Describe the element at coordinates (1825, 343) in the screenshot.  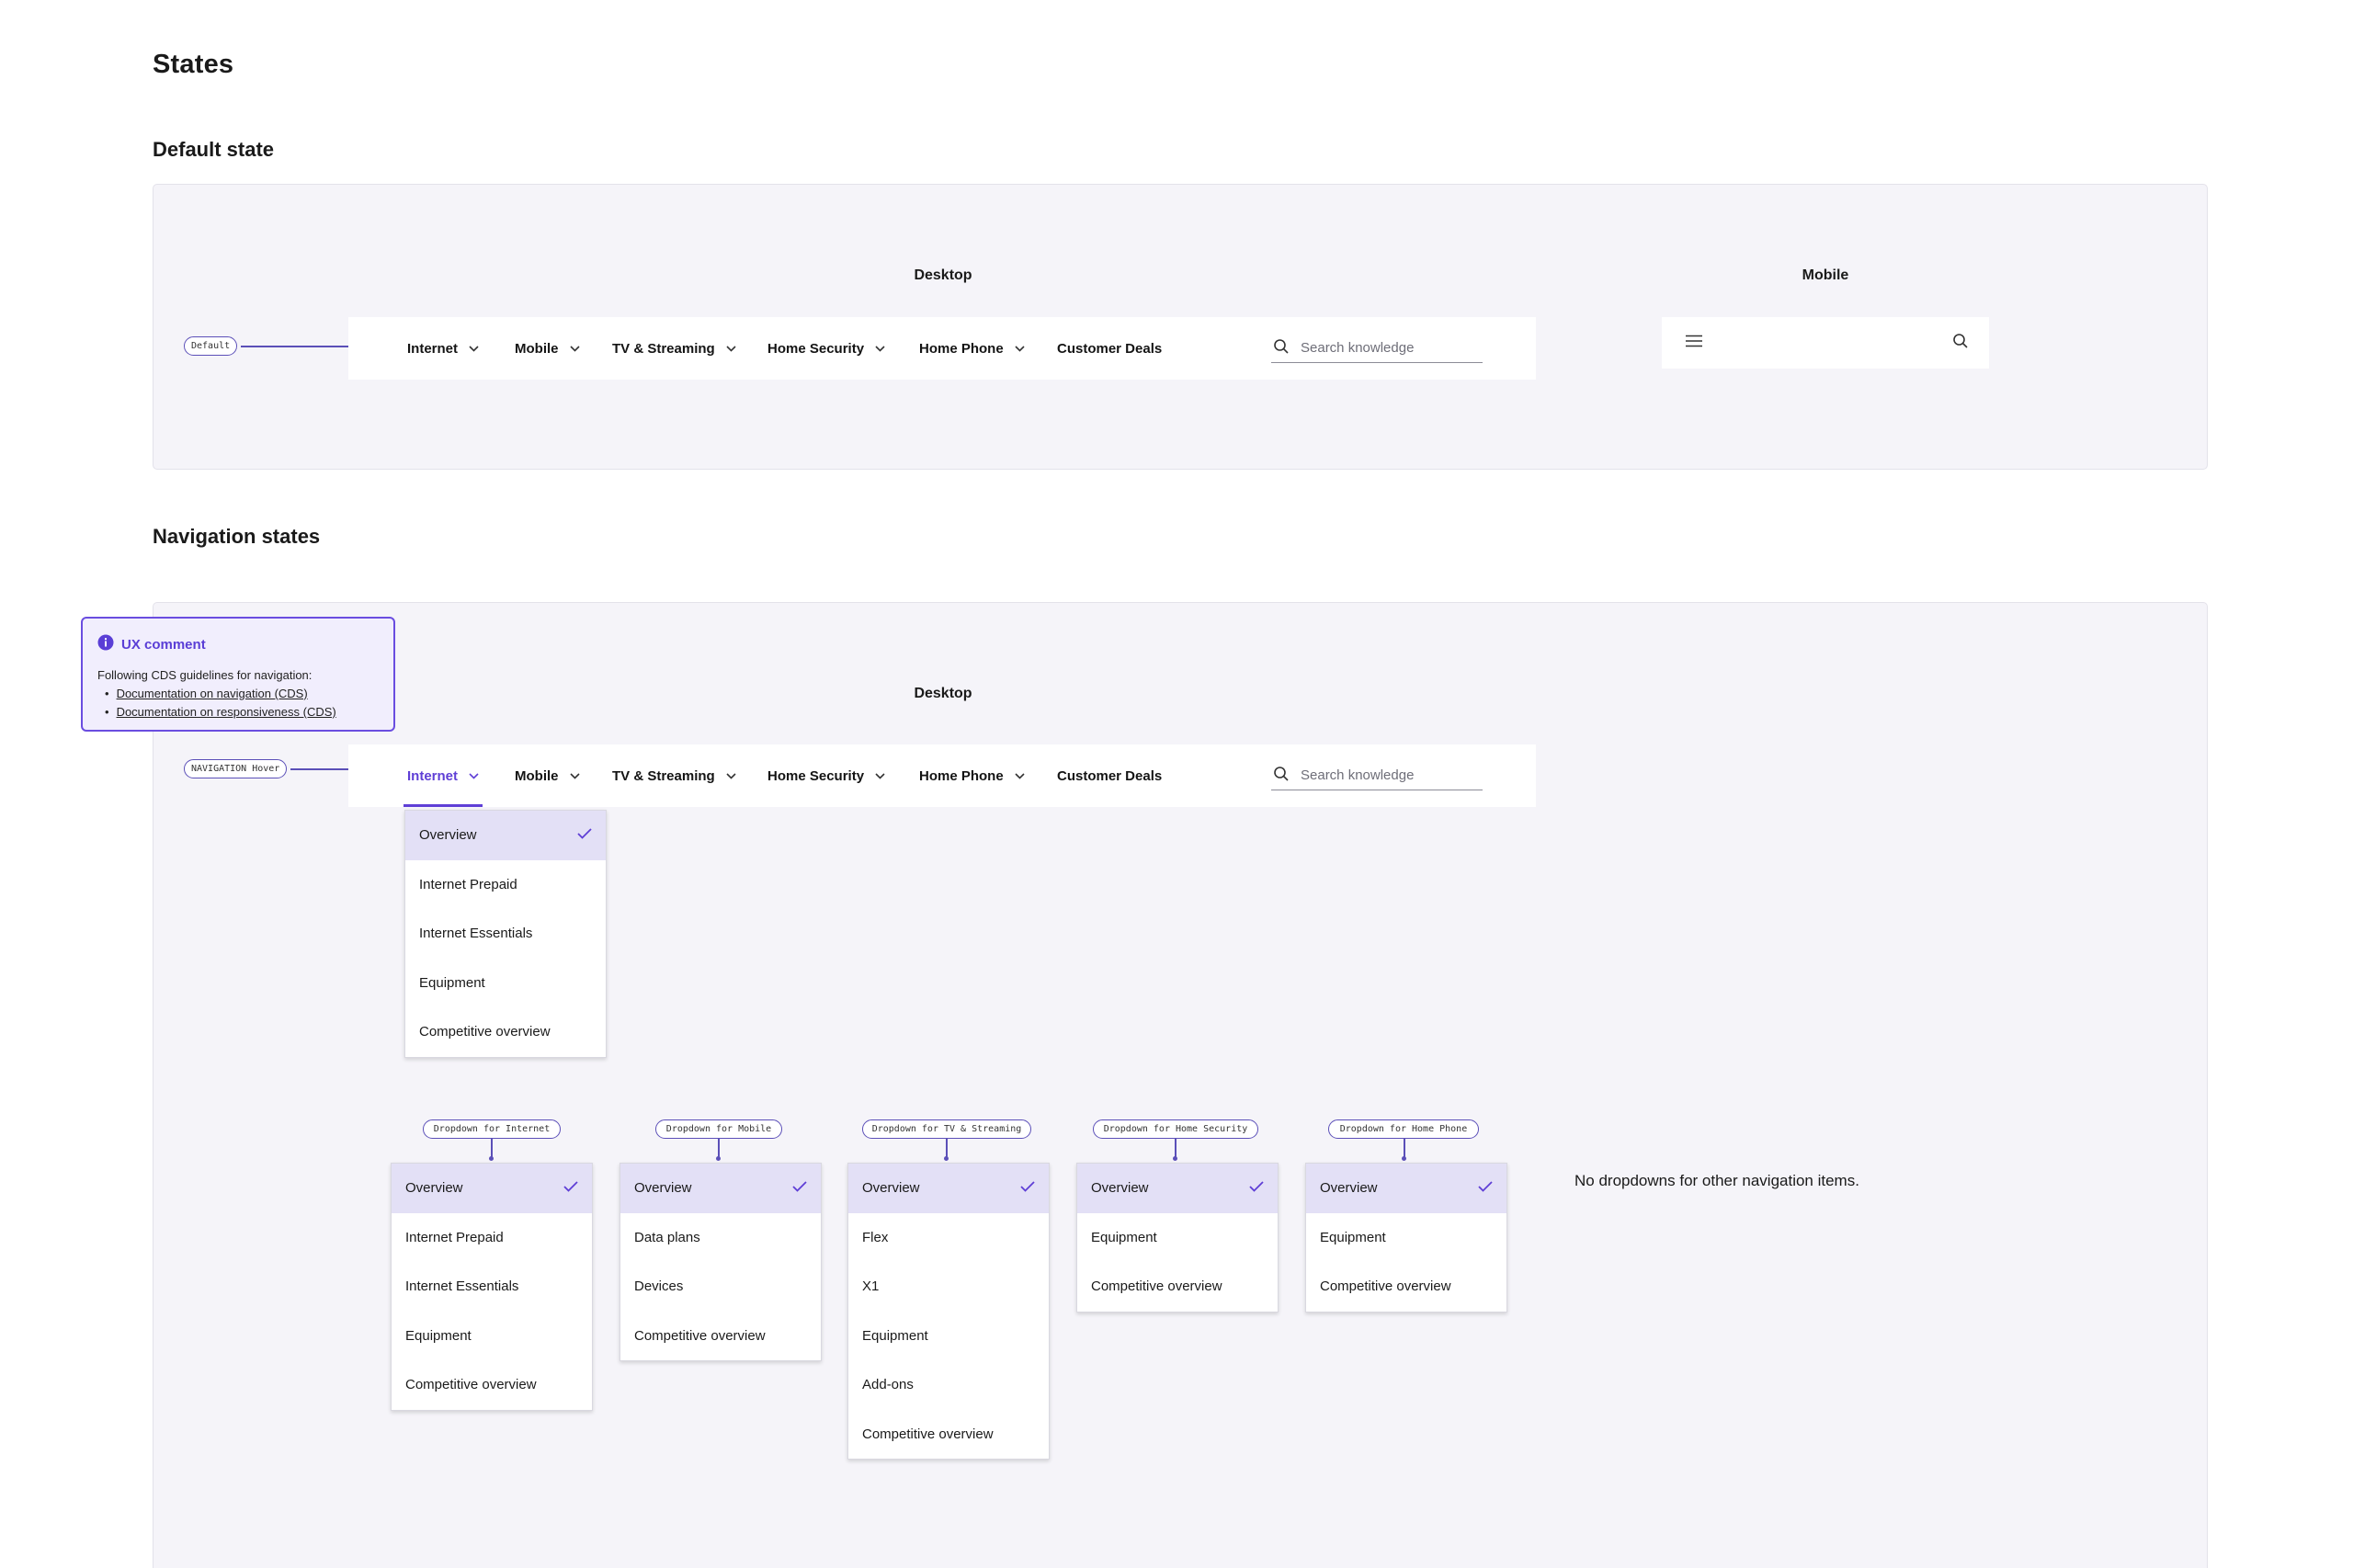
I see `mobile-navbar` at that location.